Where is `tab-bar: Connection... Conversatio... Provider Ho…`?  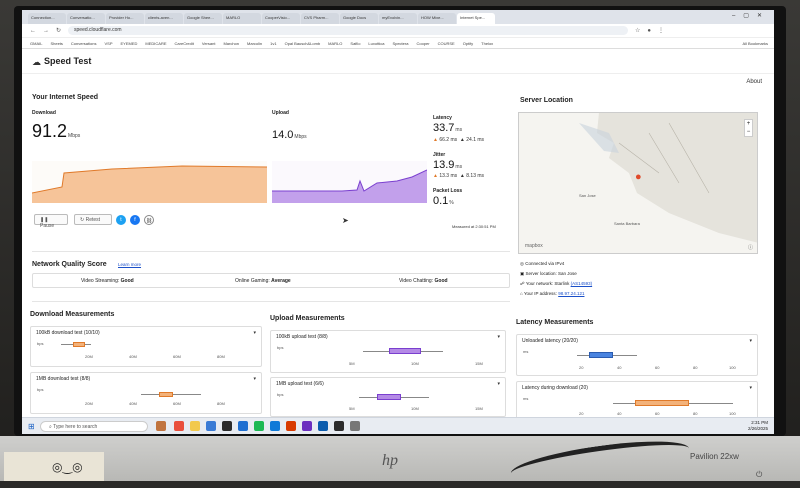
tab-bar: Connection... Conversatio... Provider Ho… is located at coordinates (398, 17).